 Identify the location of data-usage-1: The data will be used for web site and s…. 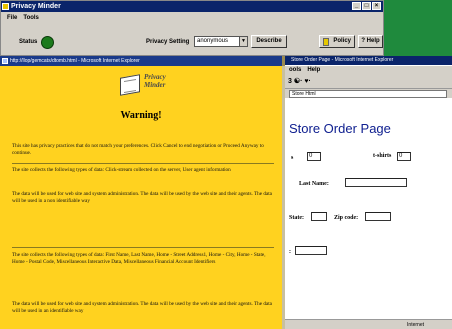
(142, 197).